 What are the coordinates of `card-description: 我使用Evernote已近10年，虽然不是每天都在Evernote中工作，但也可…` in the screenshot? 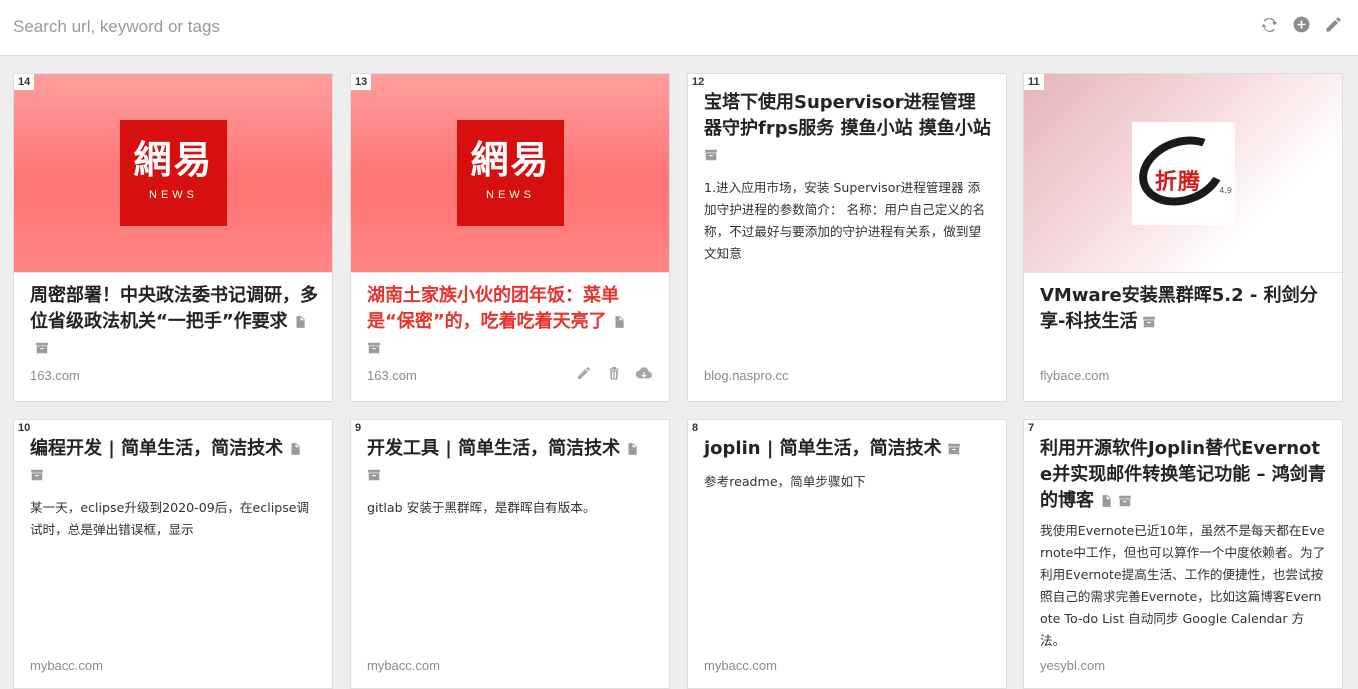 It's located at (1183, 585).